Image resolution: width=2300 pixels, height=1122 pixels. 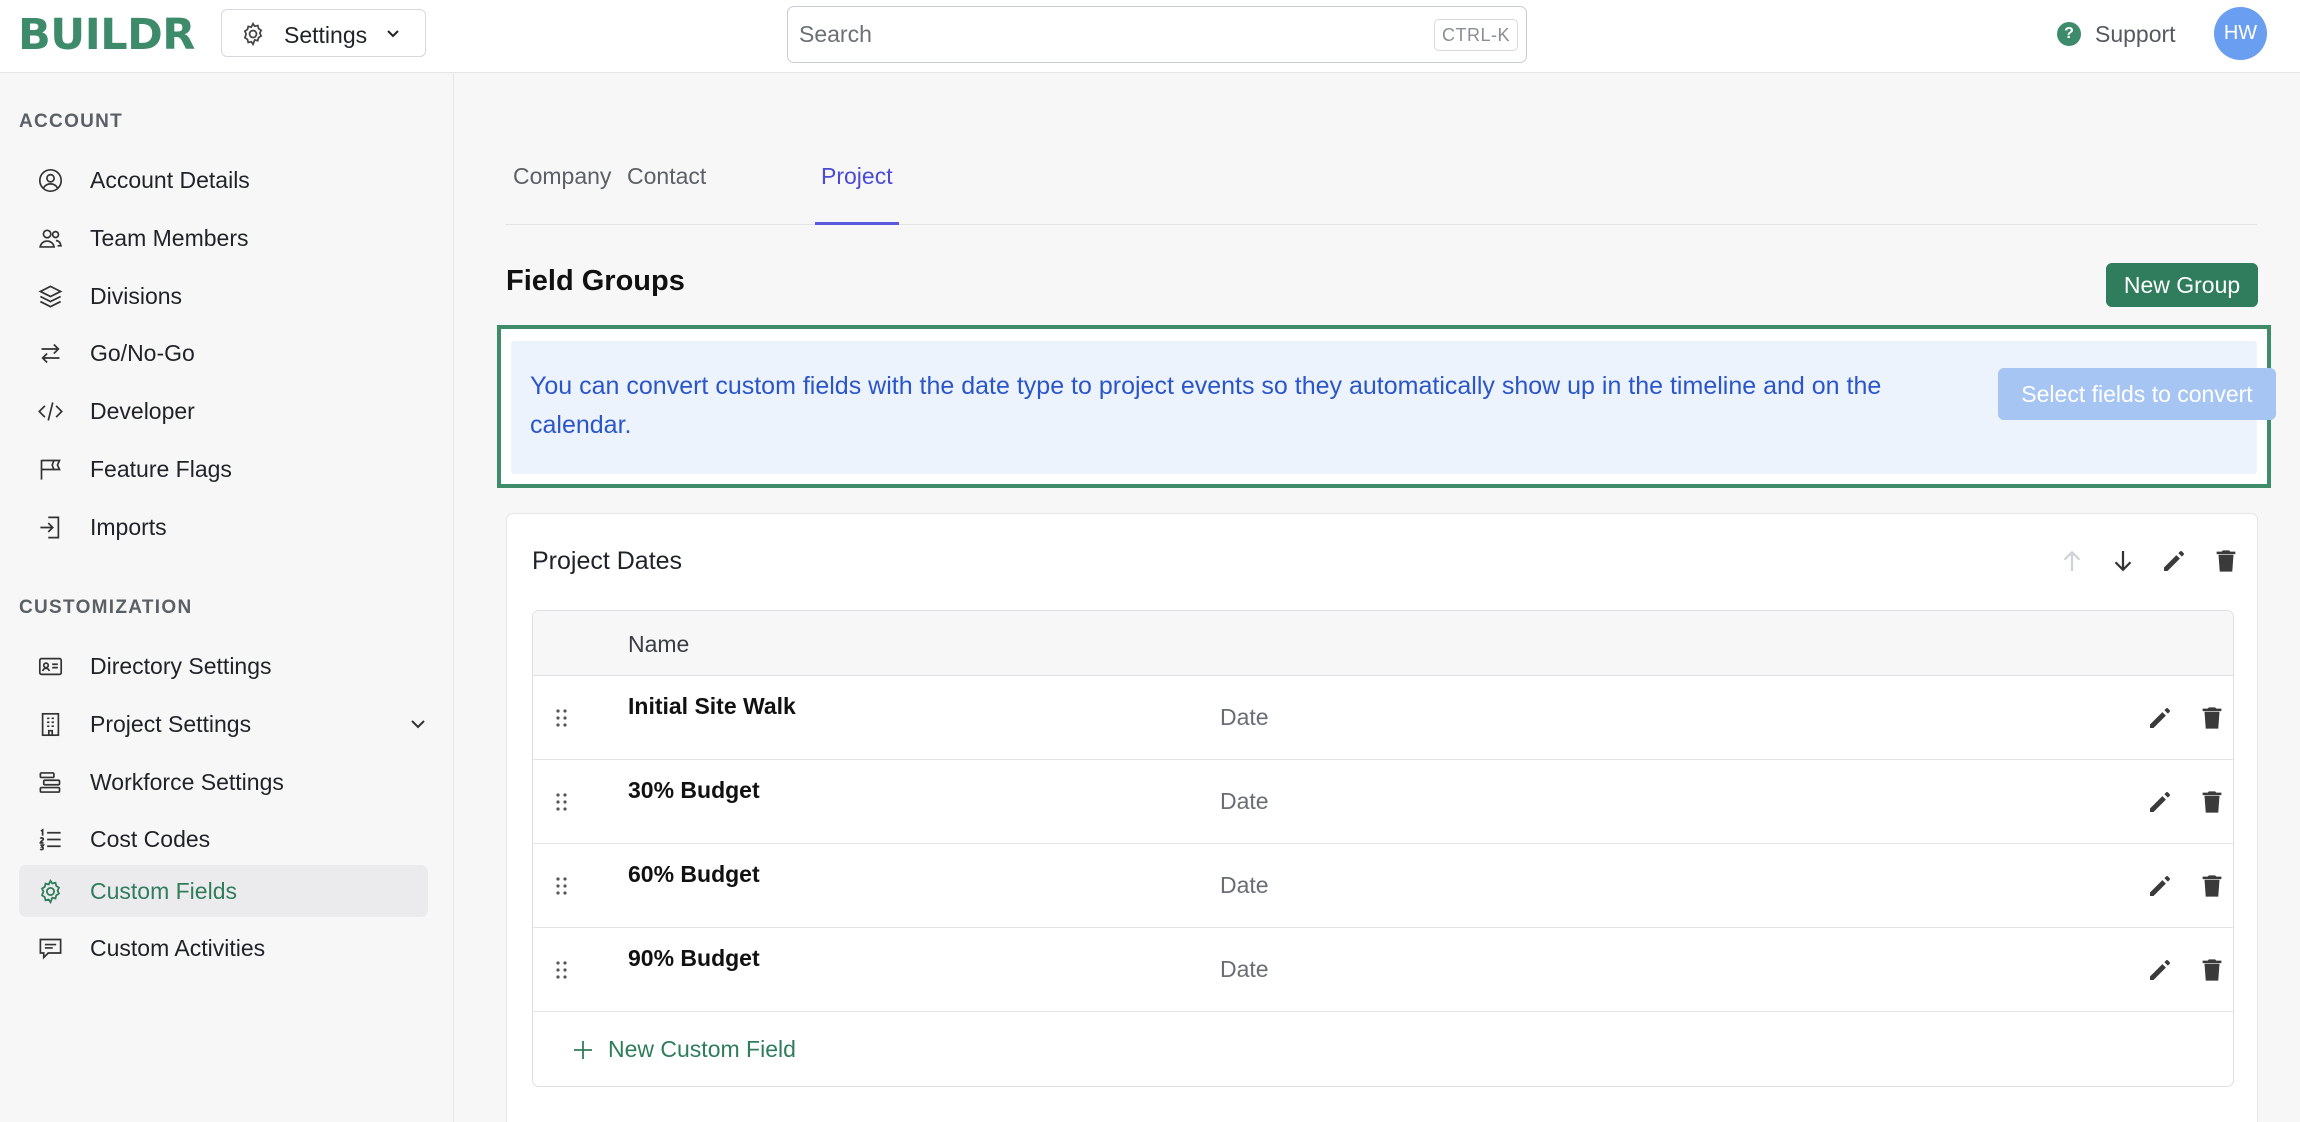 I want to click on sidebar-item-label: Custom Fields, so click(x=163, y=891).